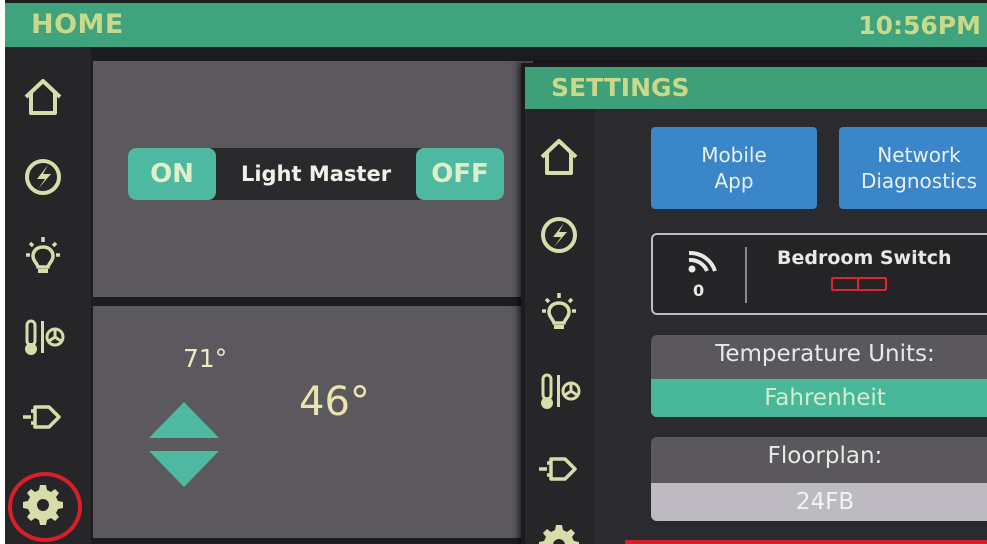 The width and height of the screenshot is (987, 544). I want to click on light-master-label: Light Master, so click(316, 174).